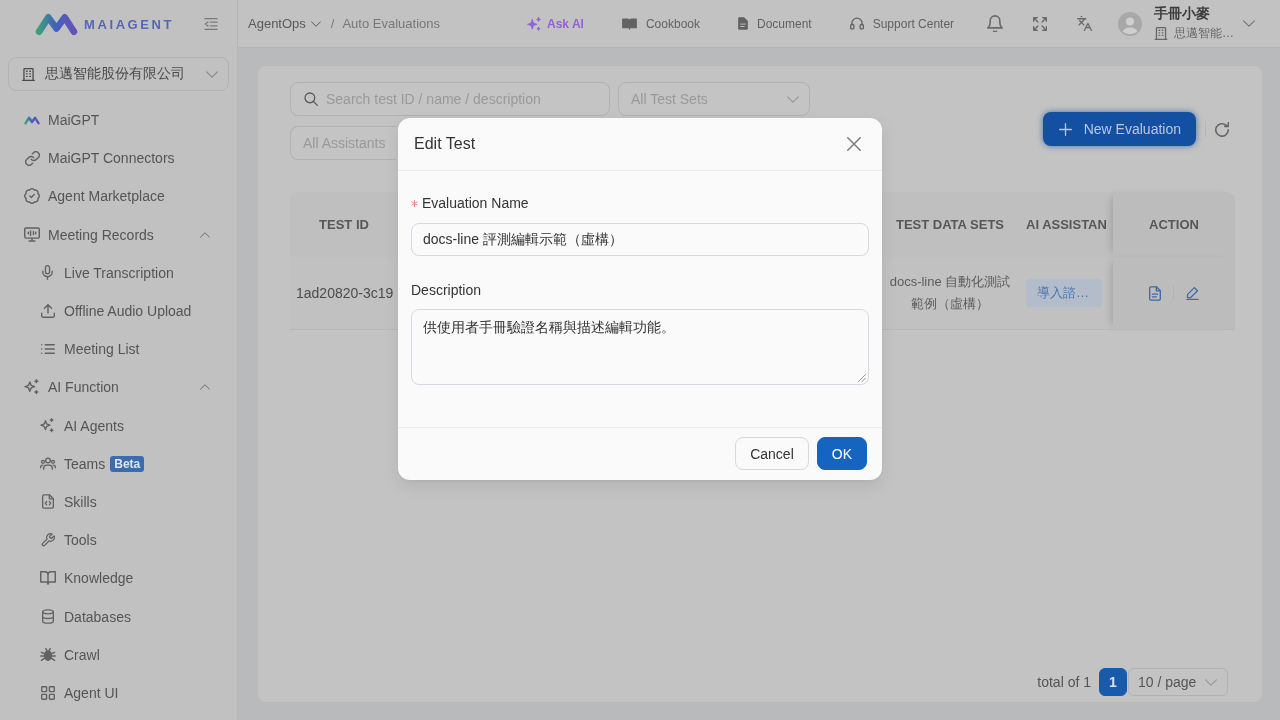  Describe the element at coordinates (47, 692) in the screenshot. I see `grid-icon` at that location.